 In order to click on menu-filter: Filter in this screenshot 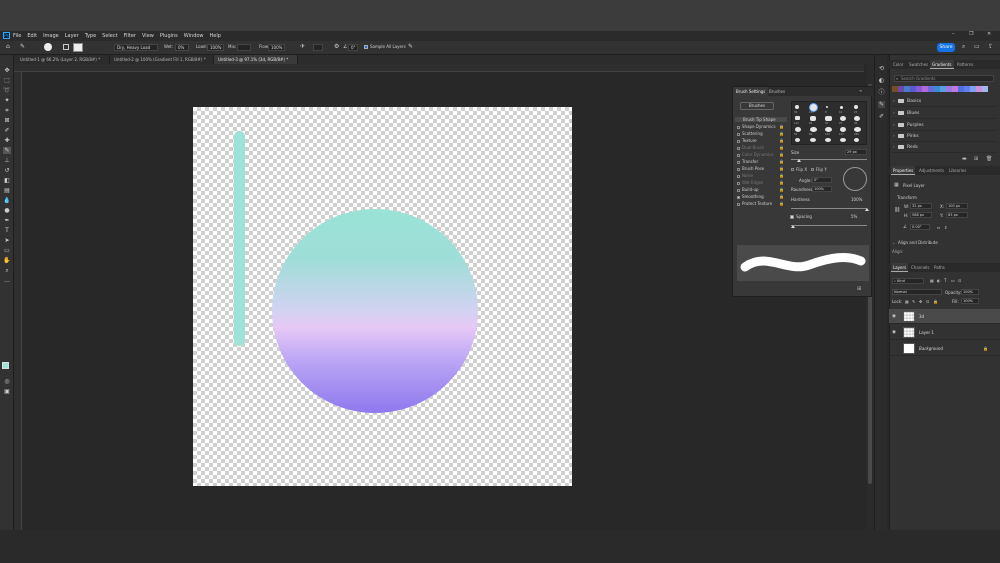, I will do `click(130, 36)`.